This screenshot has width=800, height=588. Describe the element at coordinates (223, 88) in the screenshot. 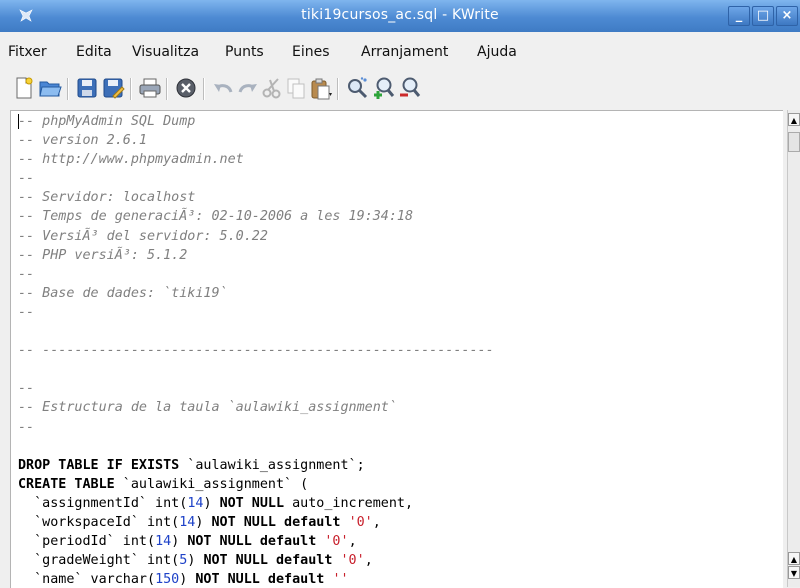

I see `undo-icon` at that location.